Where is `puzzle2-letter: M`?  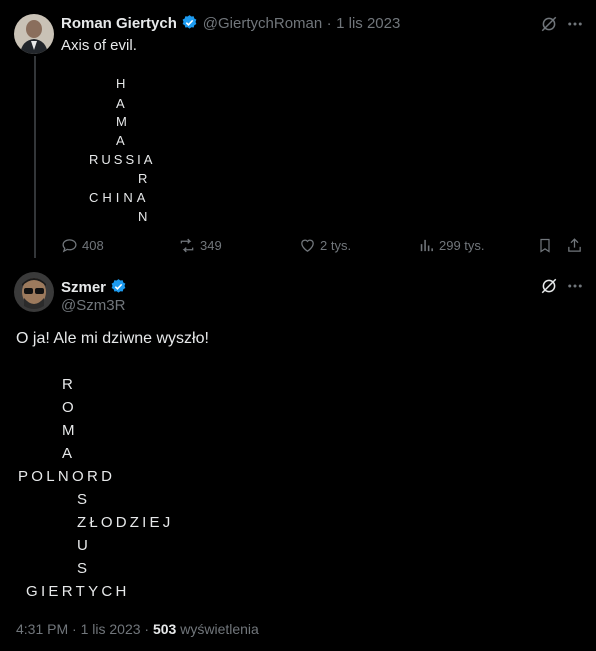 puzzle2-letter: M is located at coordinates (68, 430).